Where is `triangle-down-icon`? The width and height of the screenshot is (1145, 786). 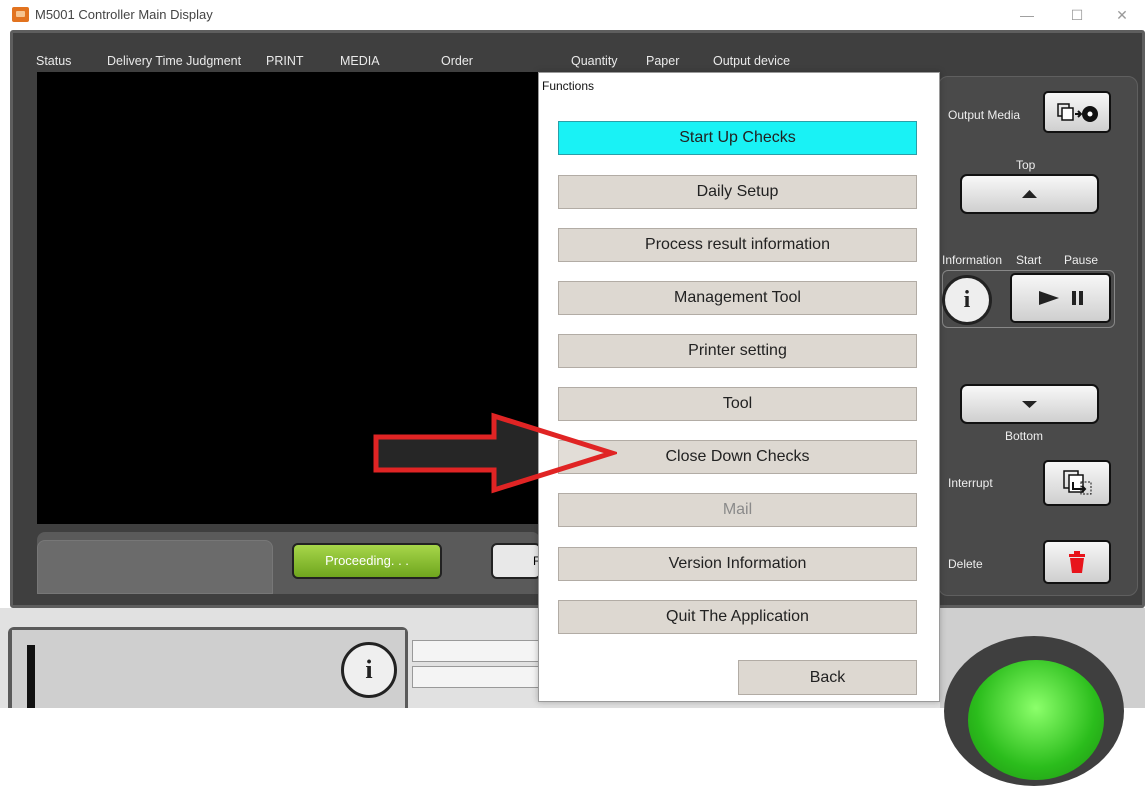
triangle-down-icon is located at coordinates (1029, 404).